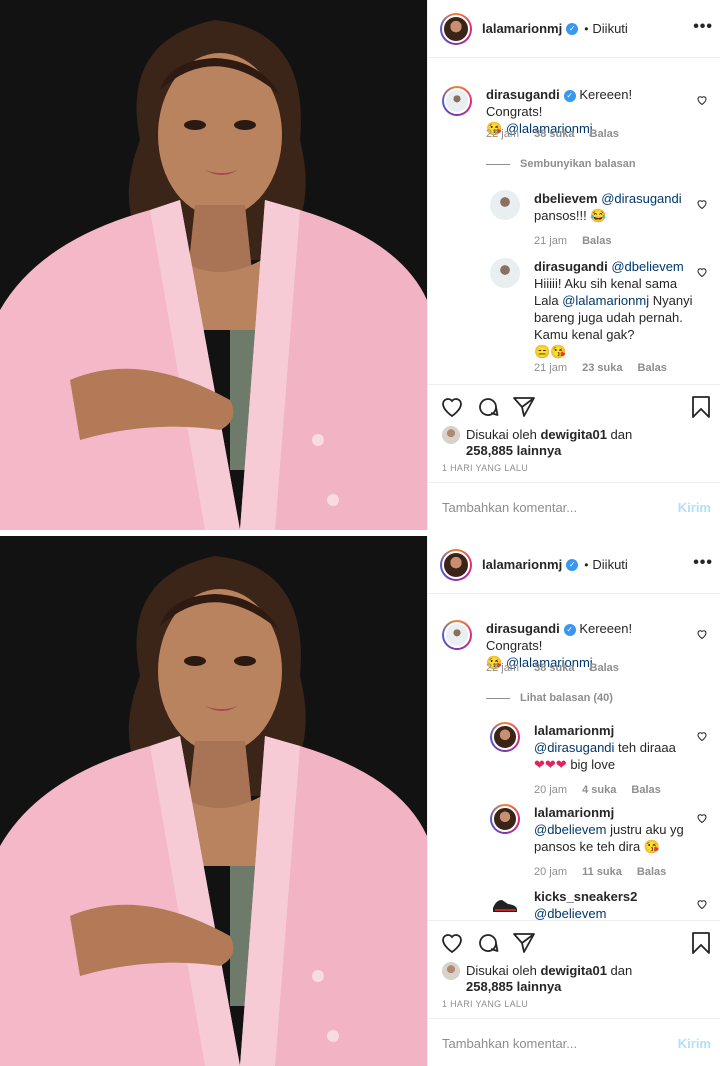 The width and height of the screenshot is (720, 1066). I want to click on reply-username: dirasugandi, so click(571, 266).